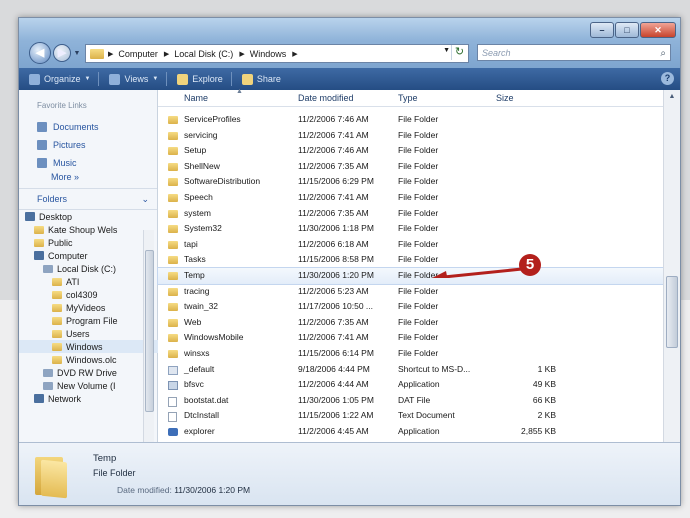  I want to click on help-icon: ?, so click(667, 78).